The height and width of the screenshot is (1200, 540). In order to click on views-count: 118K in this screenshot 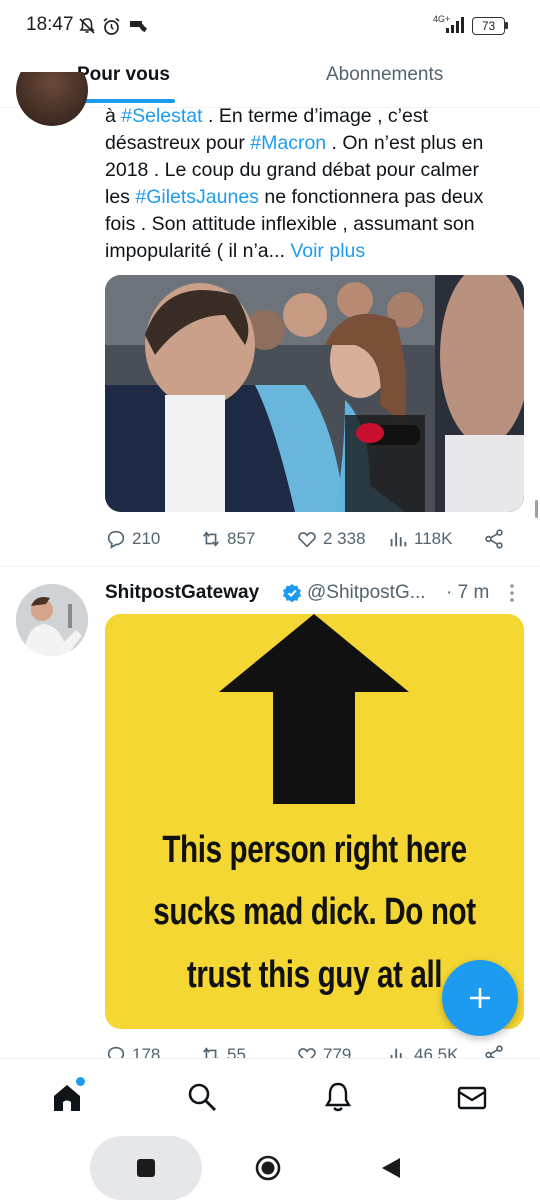, I will do `click(433, 538)`.